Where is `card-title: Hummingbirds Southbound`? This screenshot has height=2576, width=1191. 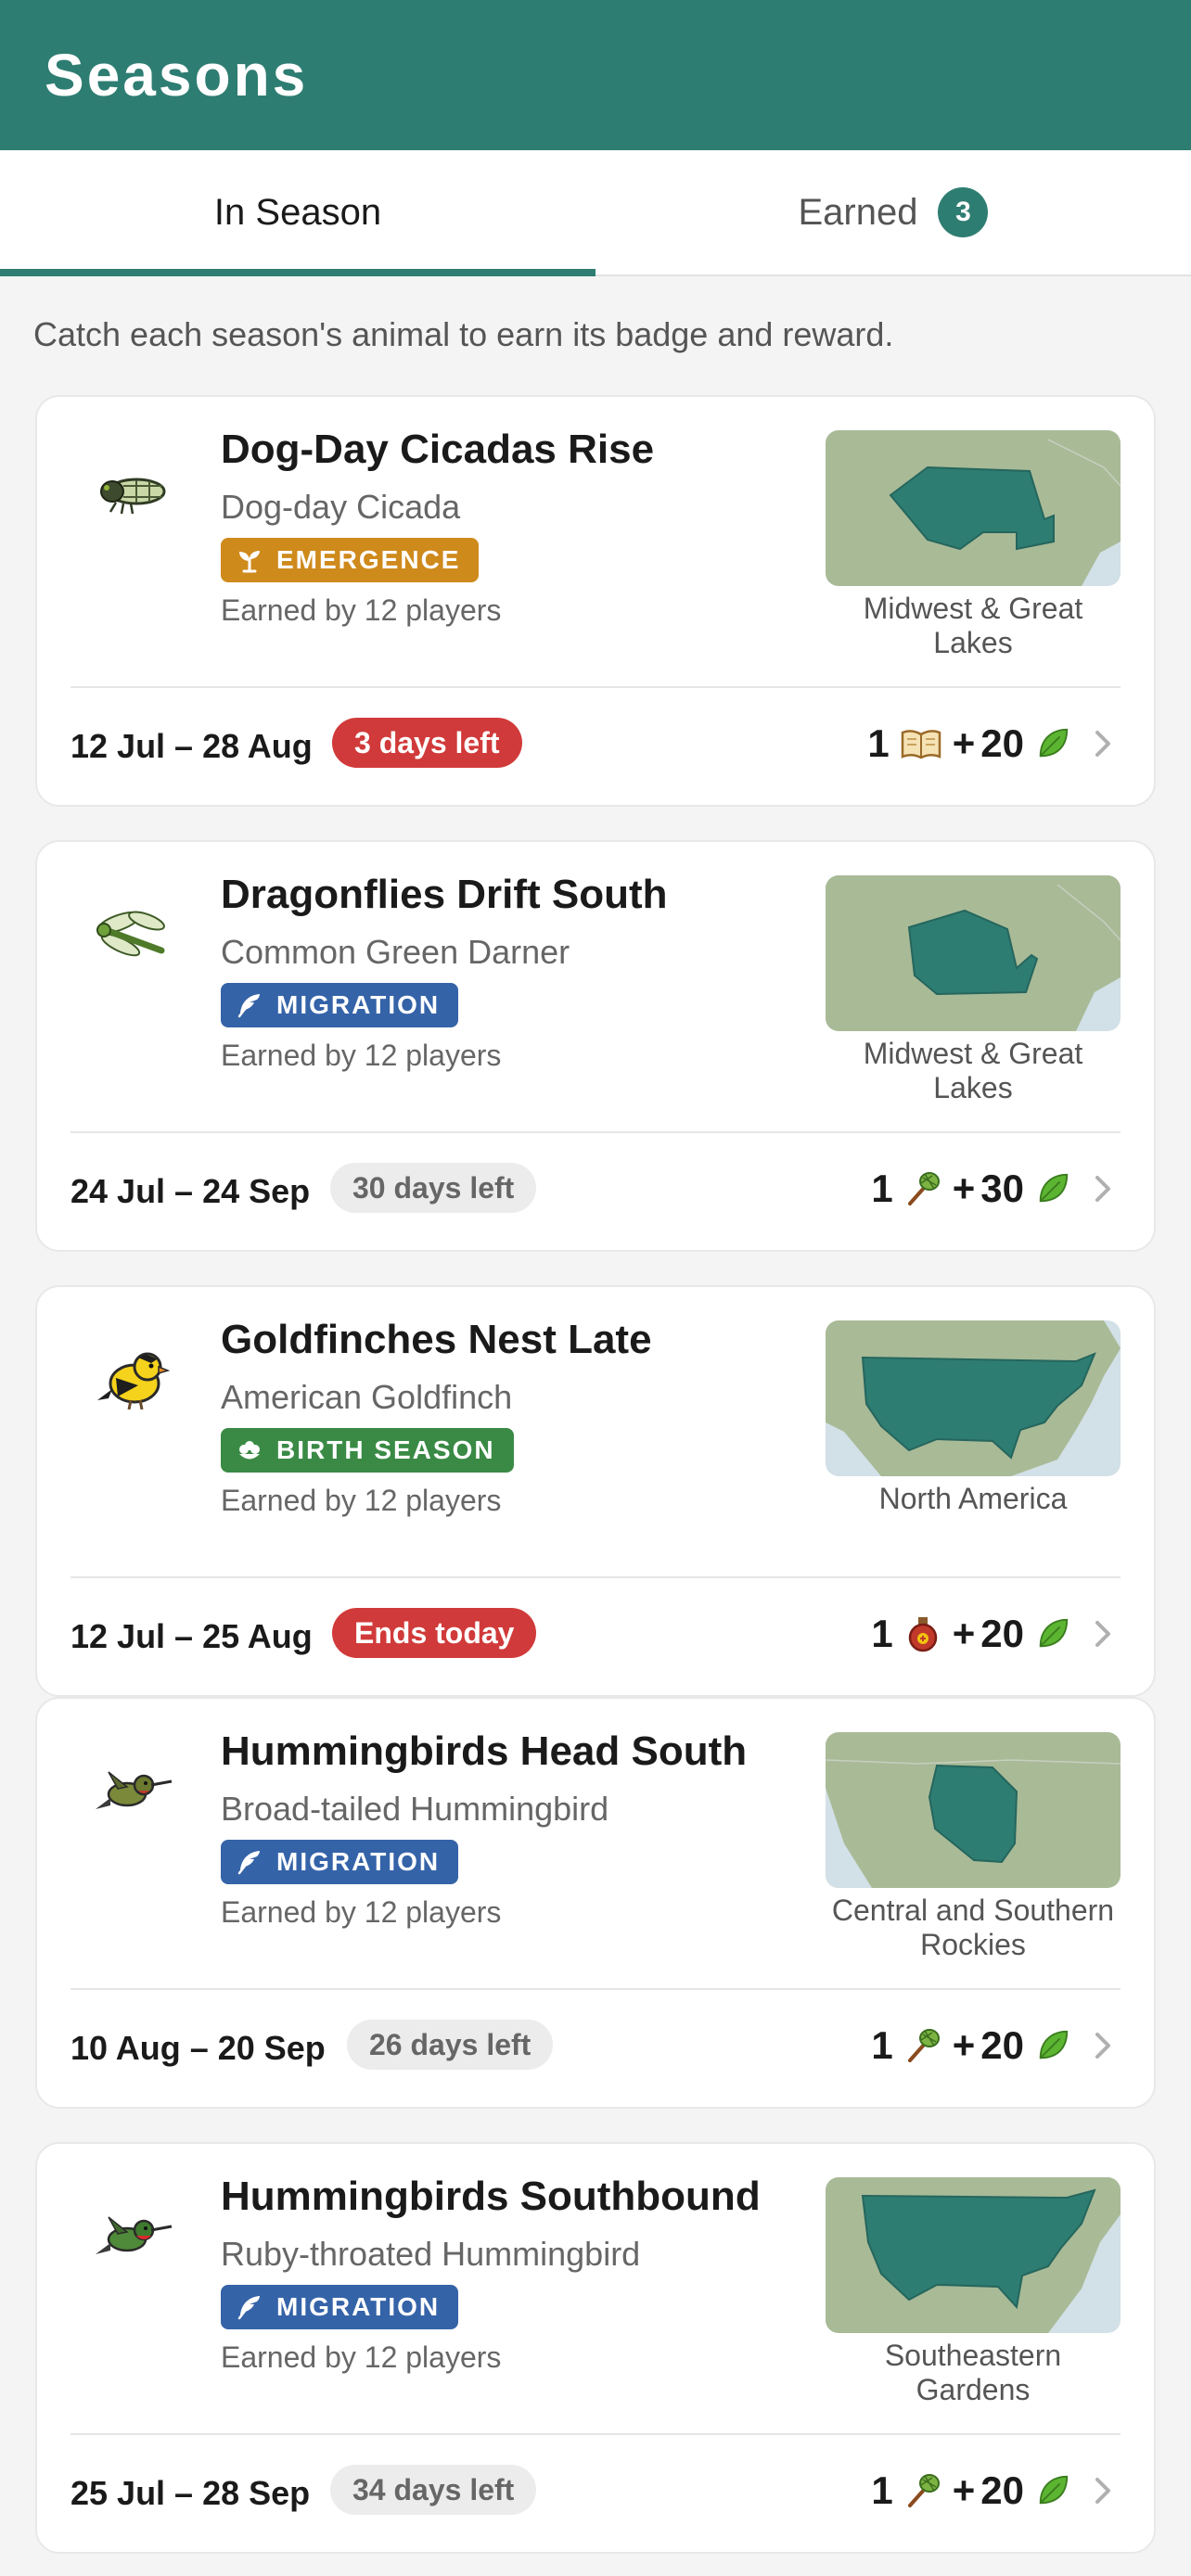 card-title: Hummingbirds Southbound is located at coordinates (491, 2196).